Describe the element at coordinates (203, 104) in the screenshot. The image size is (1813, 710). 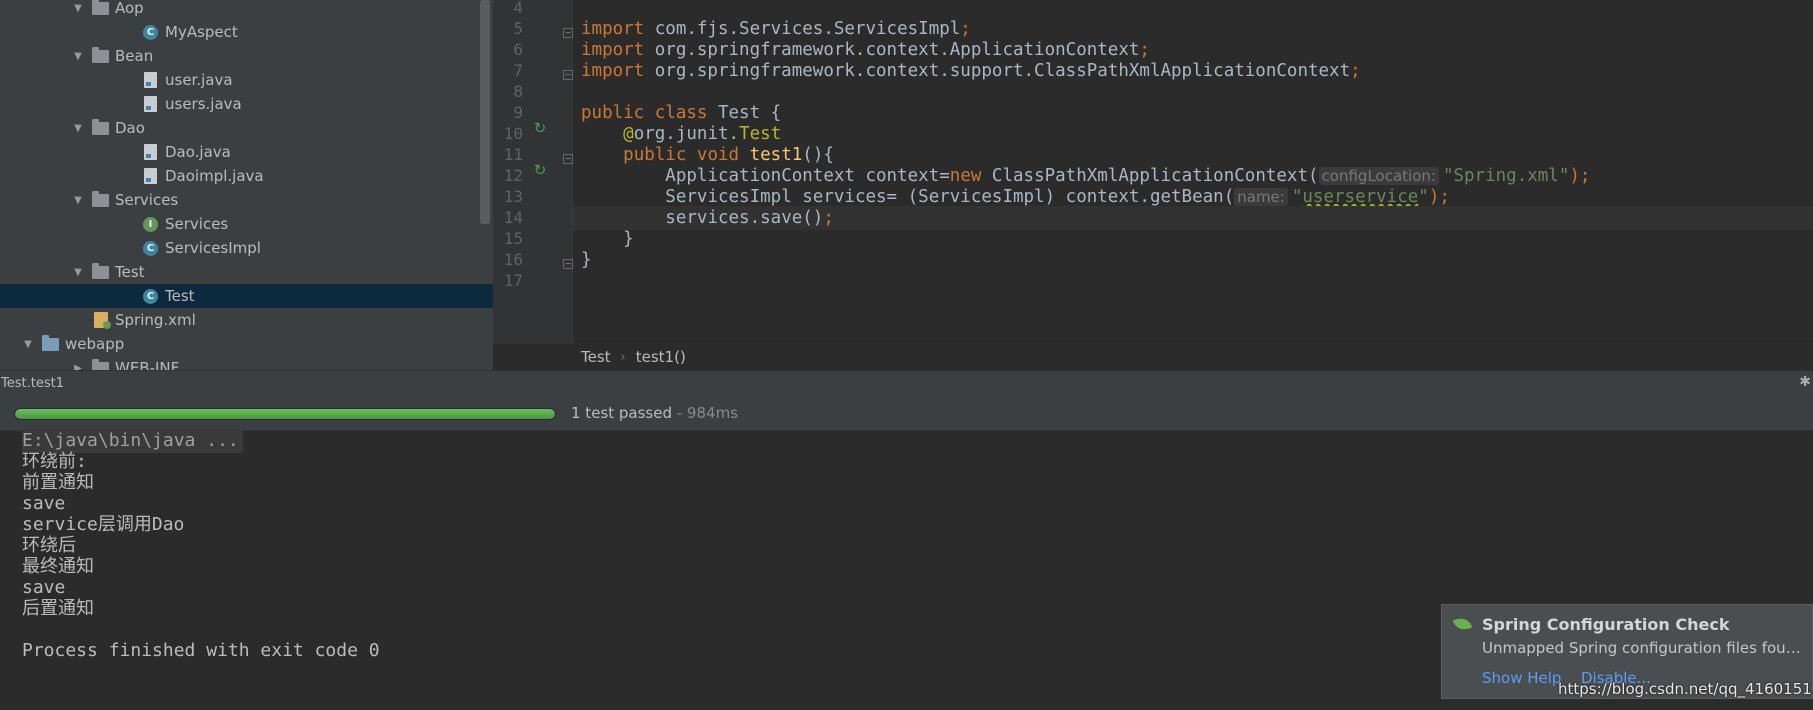
I see `tree-item-label: users.java` at that location.